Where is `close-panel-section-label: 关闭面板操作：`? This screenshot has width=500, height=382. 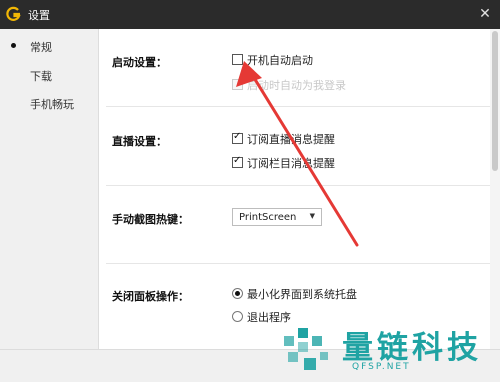 close-panel-section-label: 关闭面板操作： is located at coordinates (150, 296).